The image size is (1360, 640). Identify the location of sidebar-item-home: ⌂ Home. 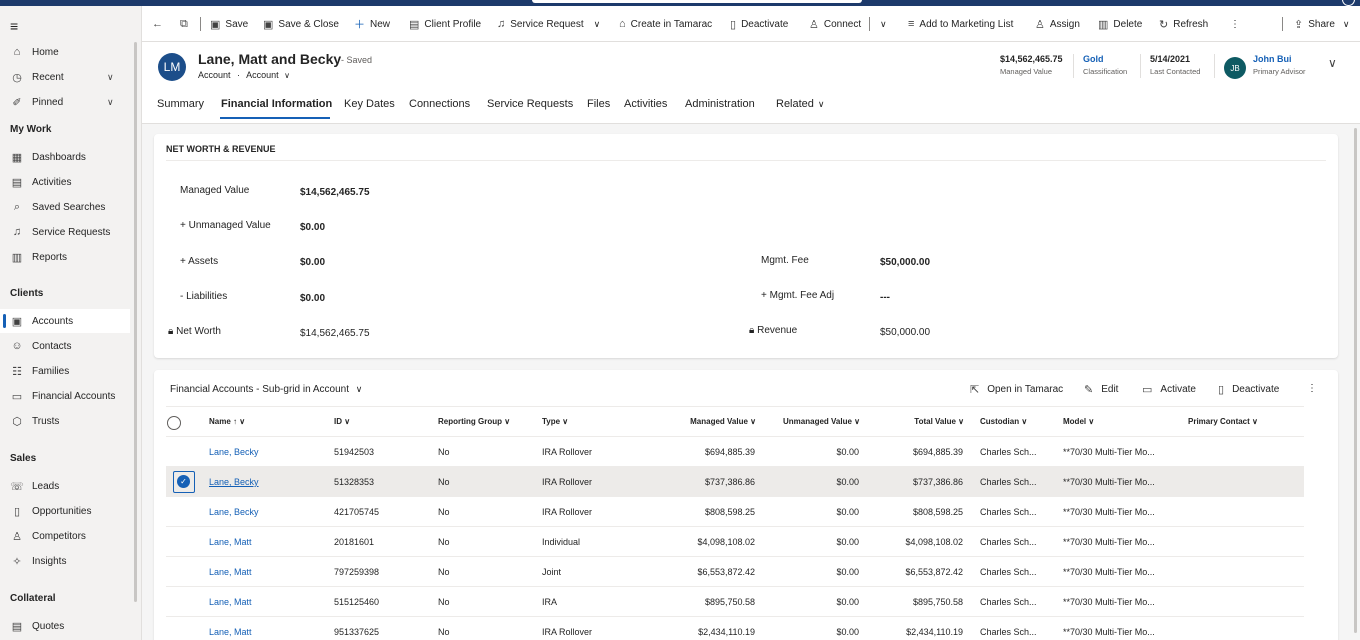
(65, 52).